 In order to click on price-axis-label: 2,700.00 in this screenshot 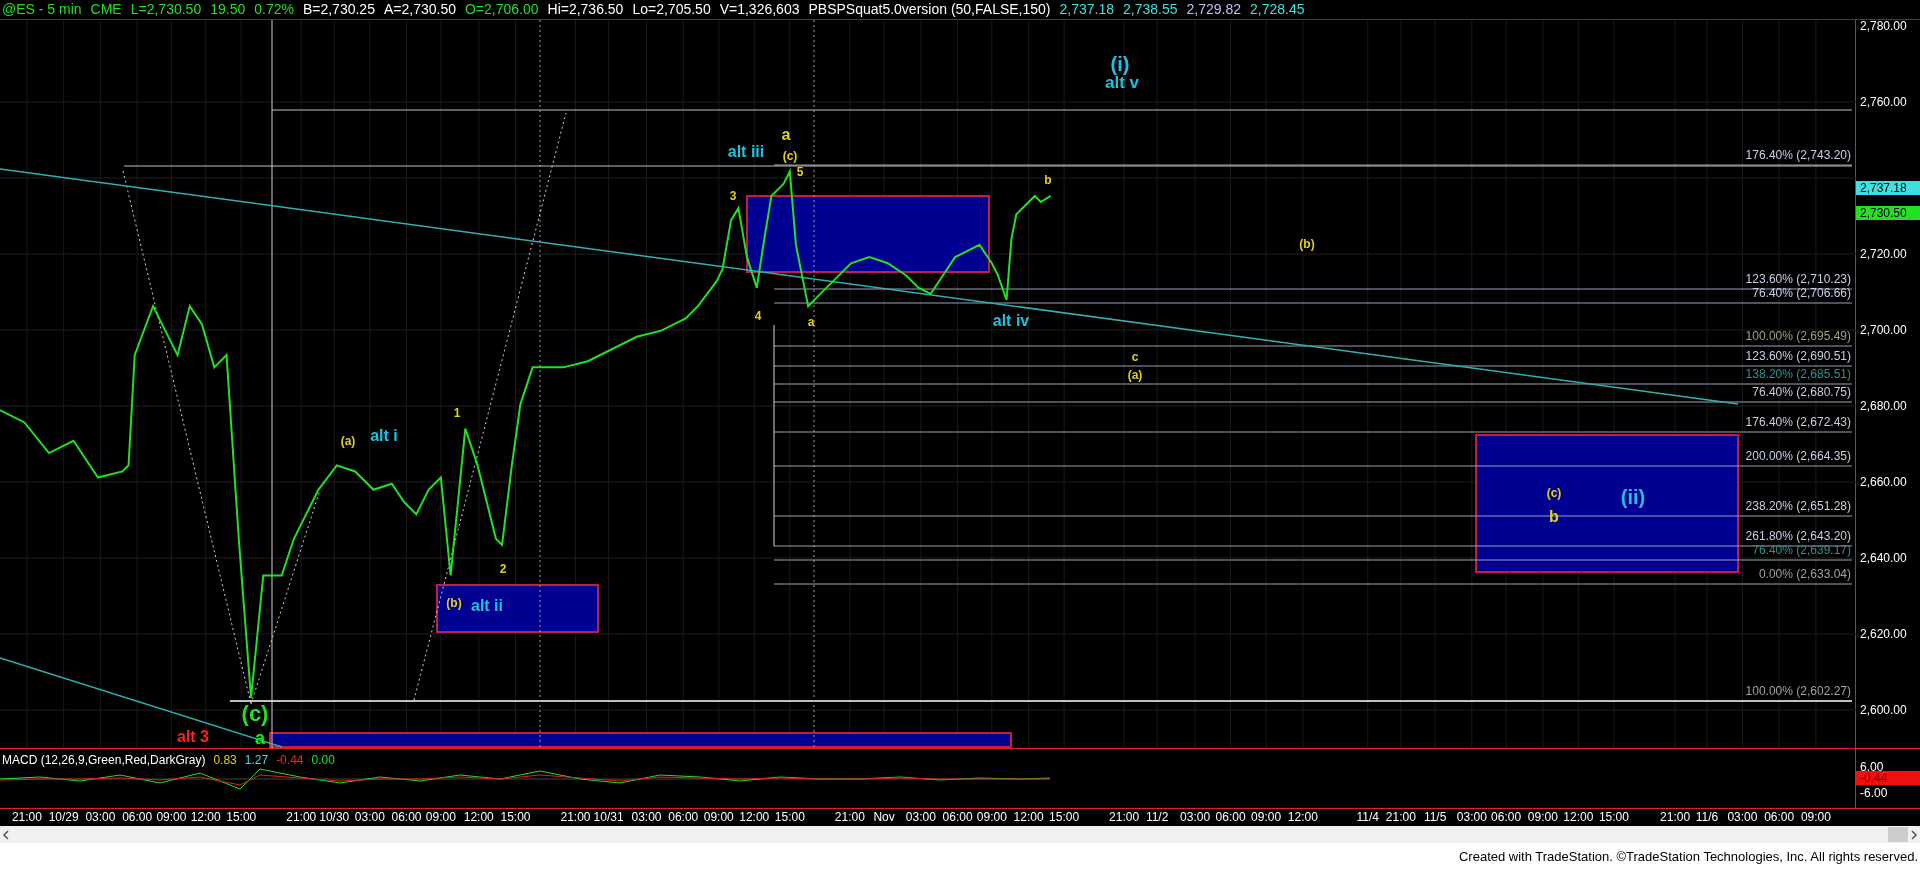, I will do `click(1883, 330)`.